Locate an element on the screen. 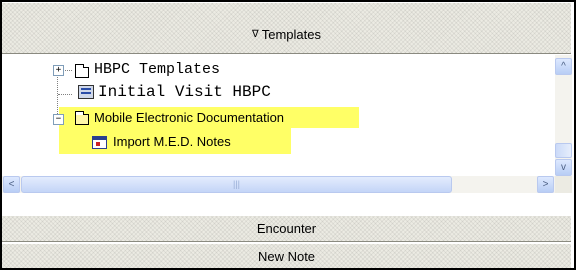 The image size is (576, 270). open-folder-icon is located at coordinates (82, 118).